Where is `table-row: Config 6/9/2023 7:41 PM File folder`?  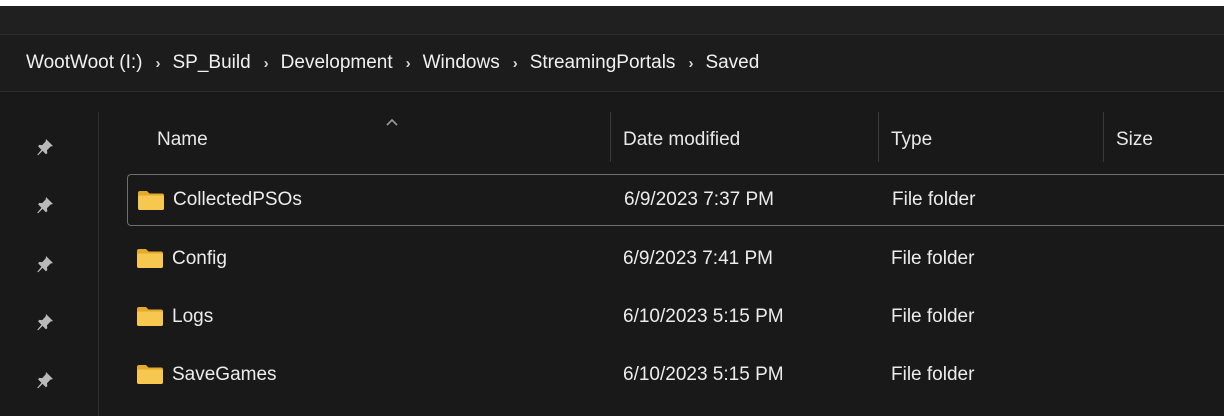
table-row: Config 6/9/2023 7:41 PM File folder is located at coordinates (675, 259).